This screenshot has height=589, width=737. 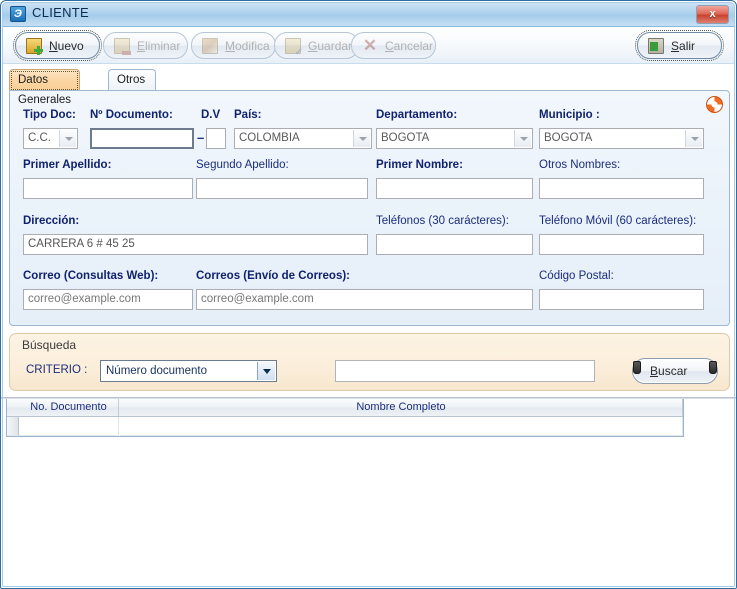 What do you see at coordinates (417, 115) in the screenshot?
I see `departamento-label: Departamento:` at bounding box center [417, 115].